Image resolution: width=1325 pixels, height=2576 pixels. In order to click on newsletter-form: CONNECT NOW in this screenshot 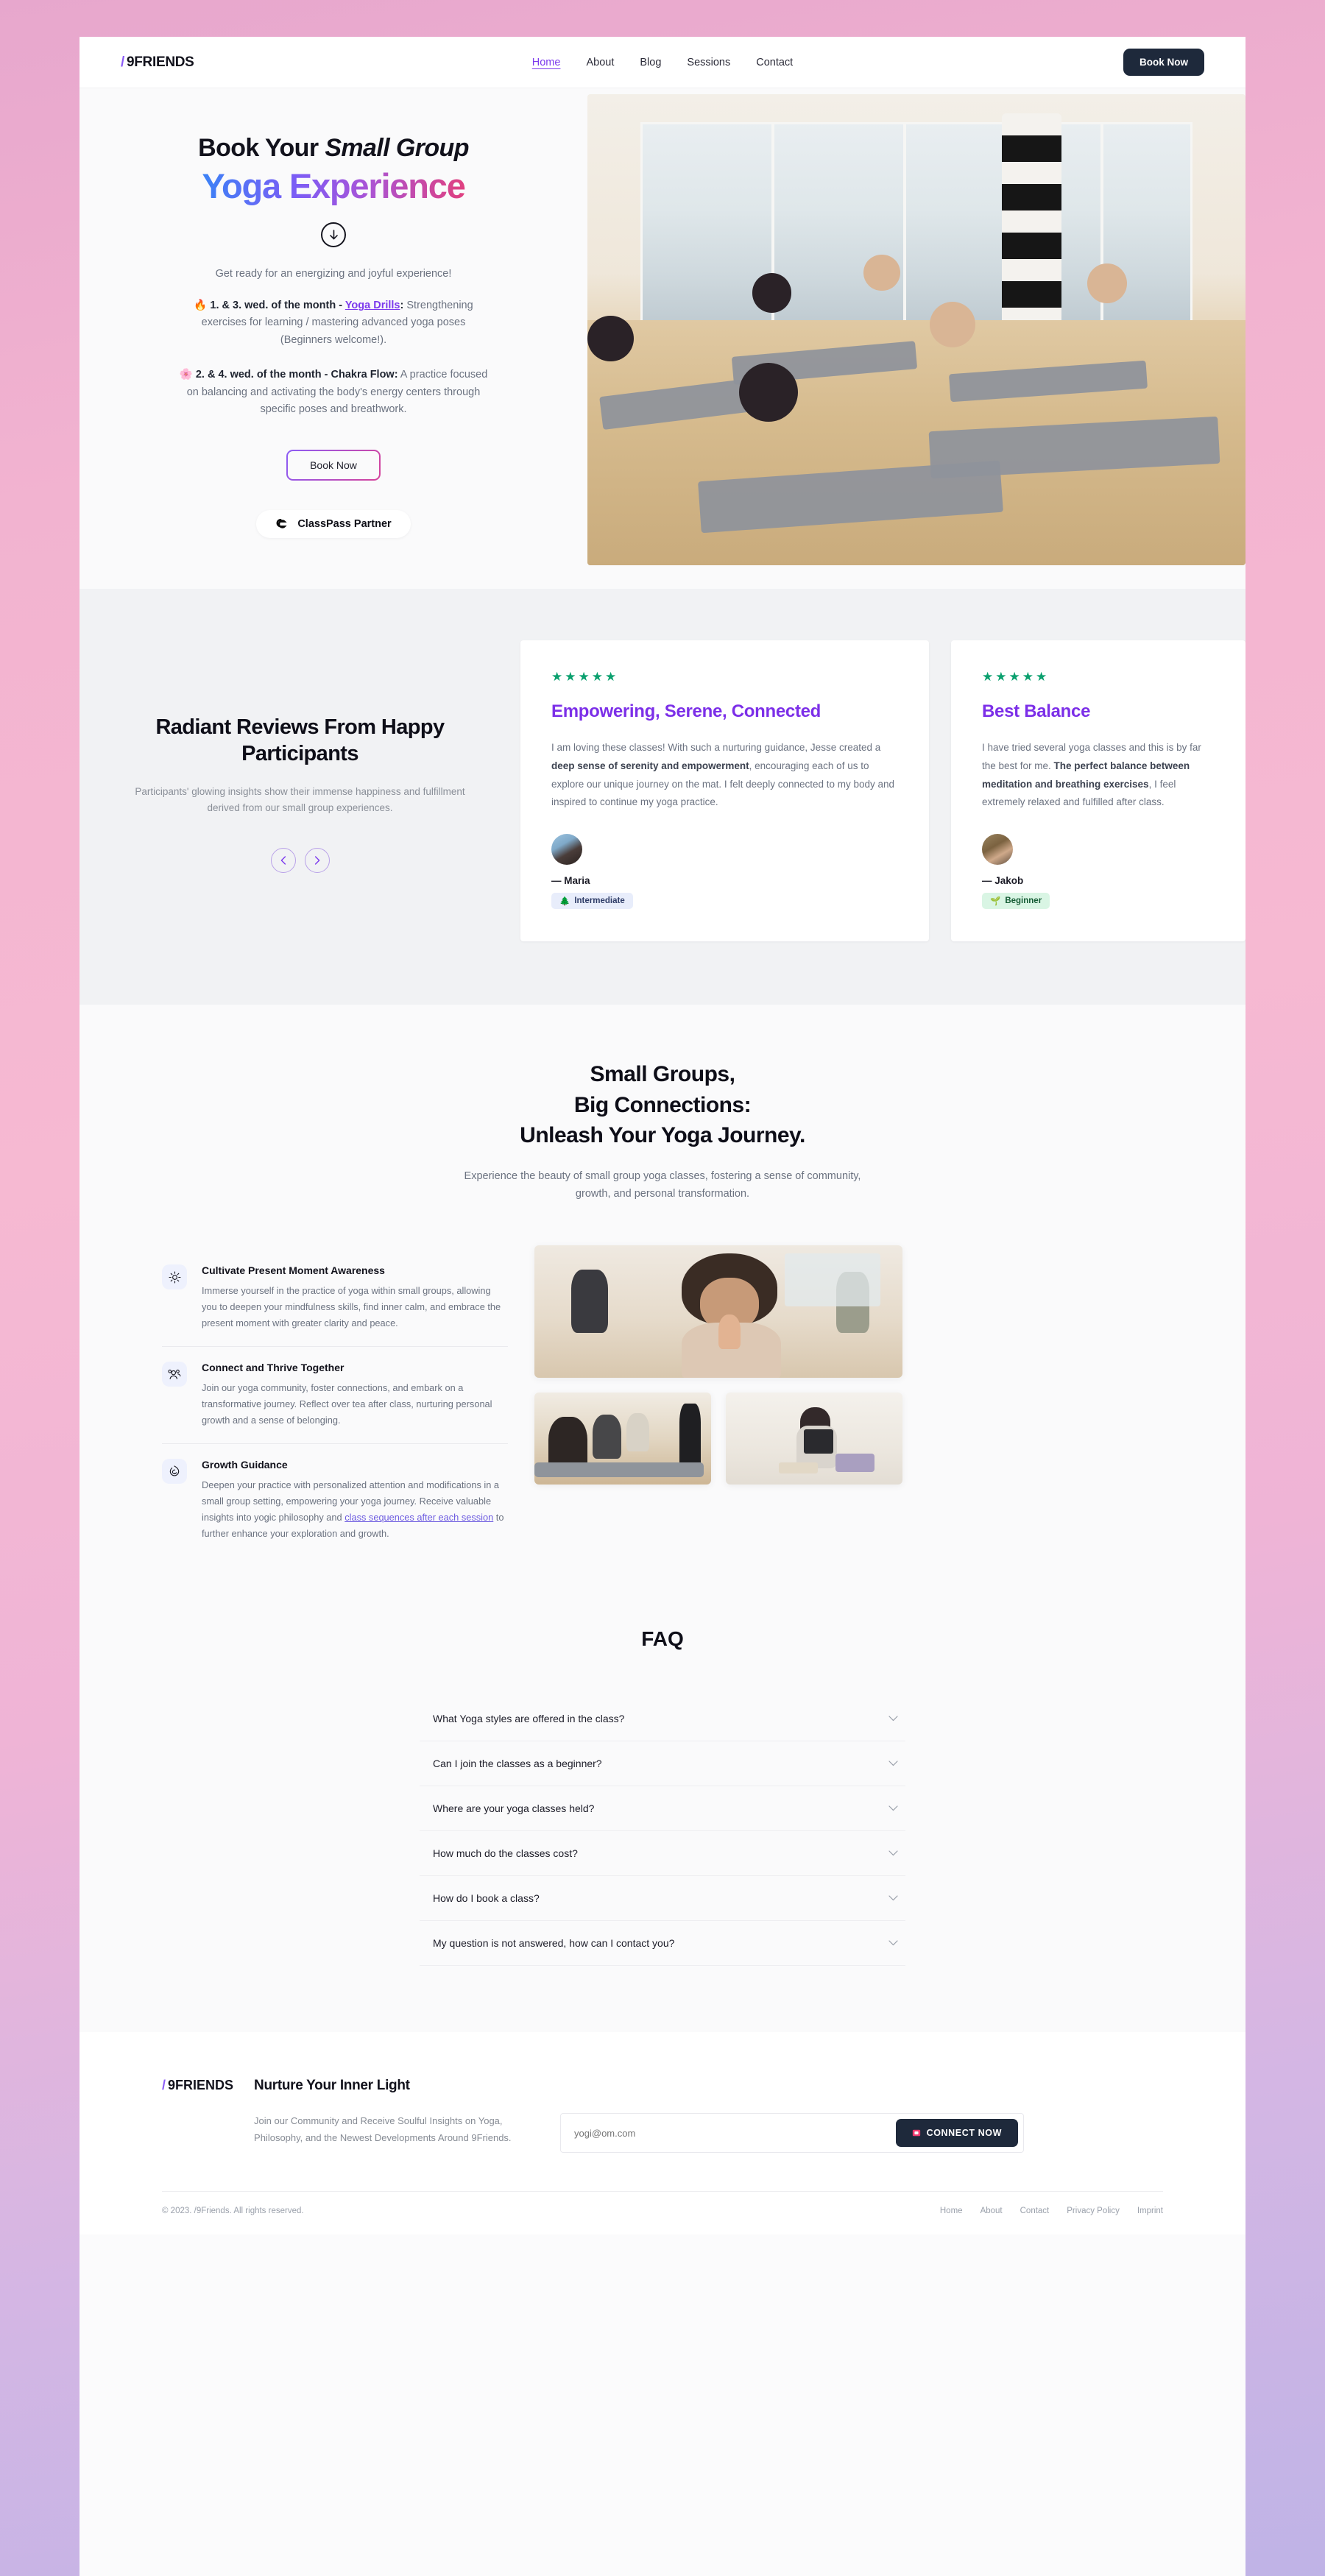, I will do `click(792, 2133)`.